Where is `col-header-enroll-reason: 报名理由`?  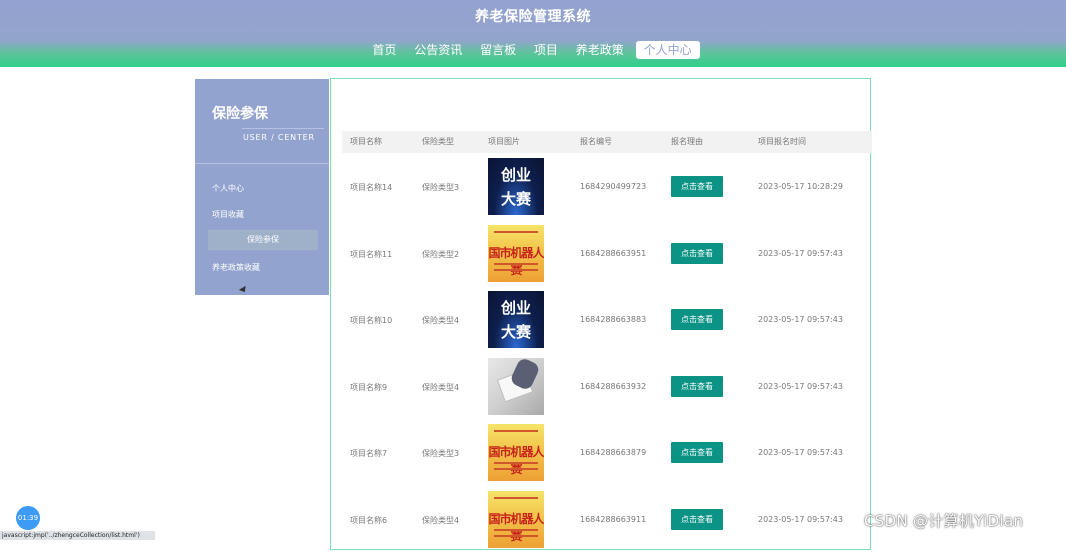
col-header-enroll-reason: 报名理由 is located at coordinates (687, 141).